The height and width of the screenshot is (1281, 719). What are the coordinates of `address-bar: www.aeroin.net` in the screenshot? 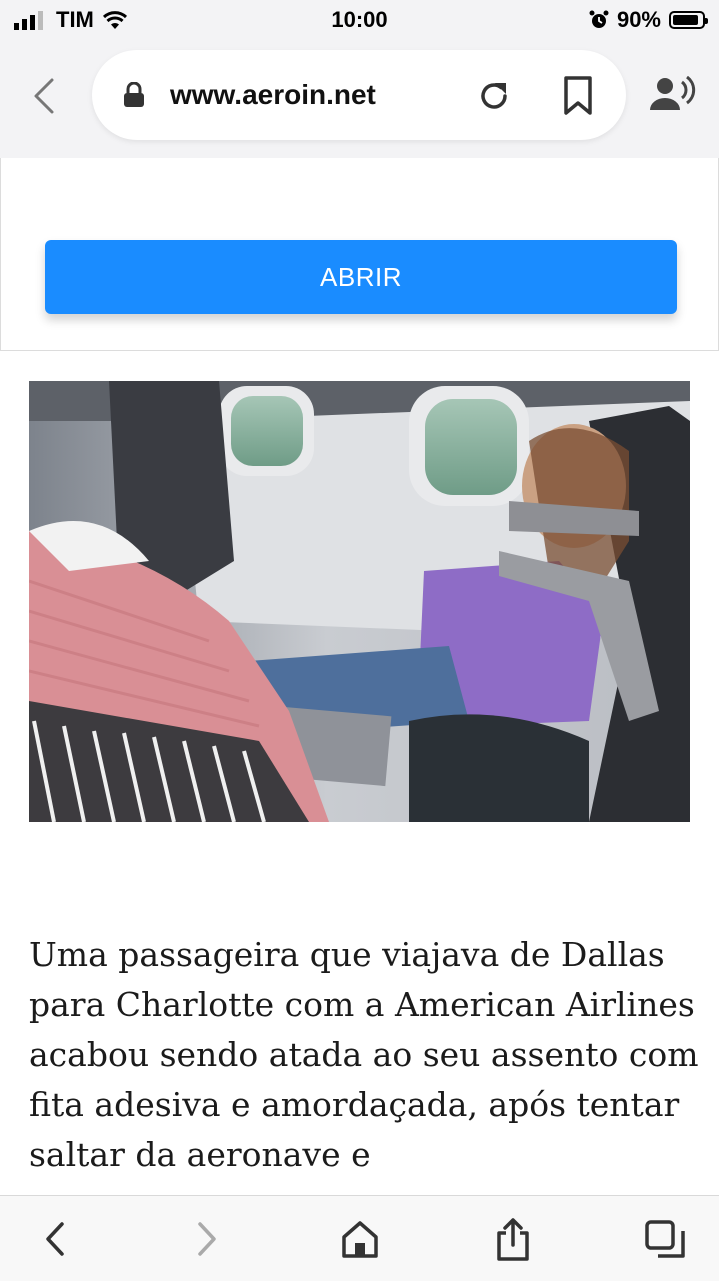 It's located at (359, 95).